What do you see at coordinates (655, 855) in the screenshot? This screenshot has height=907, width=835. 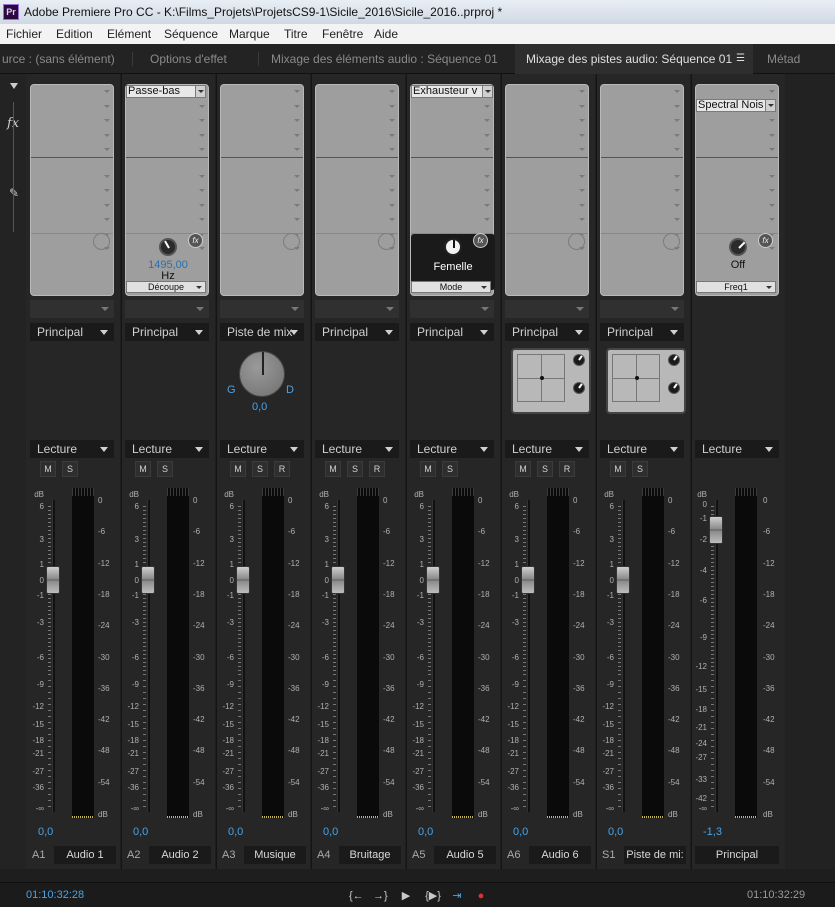 I see `track-name: Piste de mi:` at bounding box center [655, 855].